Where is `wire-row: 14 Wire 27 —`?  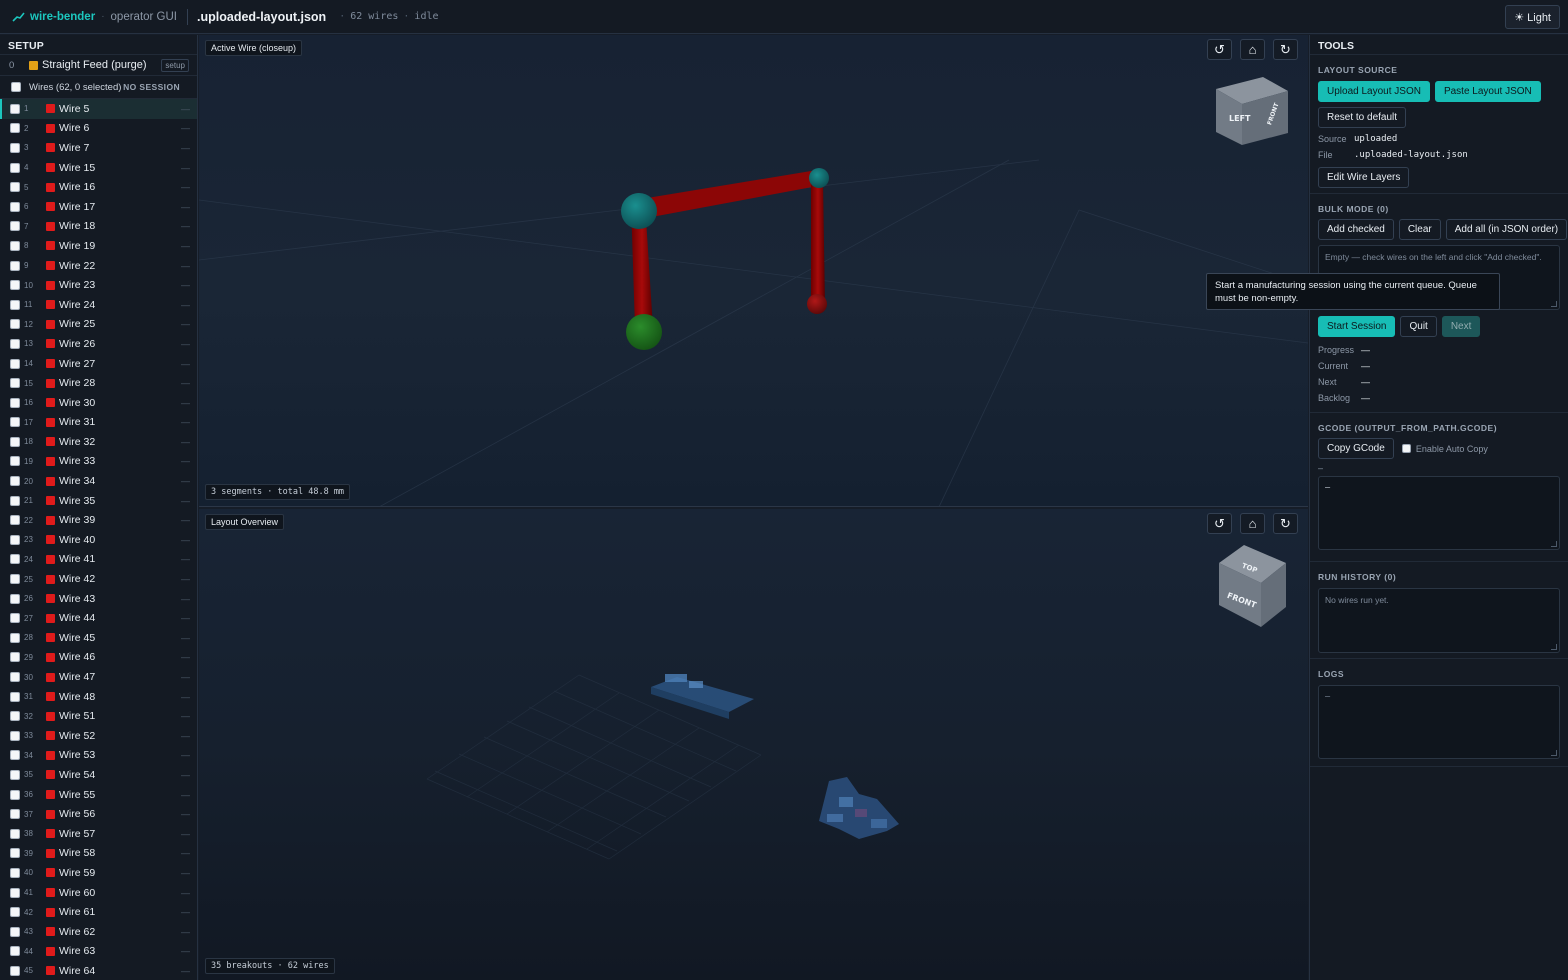 wire-row: 14 Wire 27 — is located at coordinates (98, 364).